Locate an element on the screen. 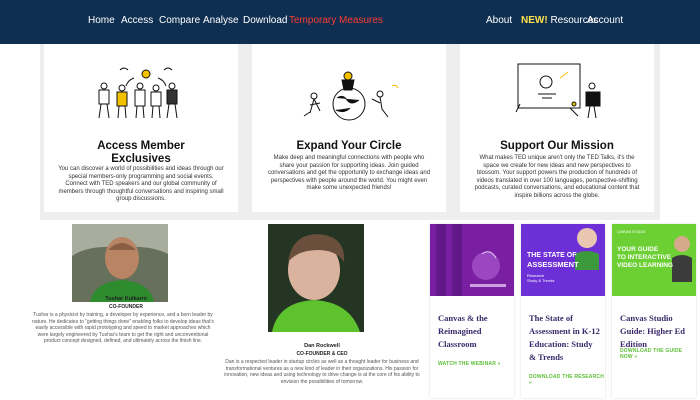 Image resolution: width=700 pixels, height=400 pixels. resource-thumbnail is located at coordinates (472, 260).